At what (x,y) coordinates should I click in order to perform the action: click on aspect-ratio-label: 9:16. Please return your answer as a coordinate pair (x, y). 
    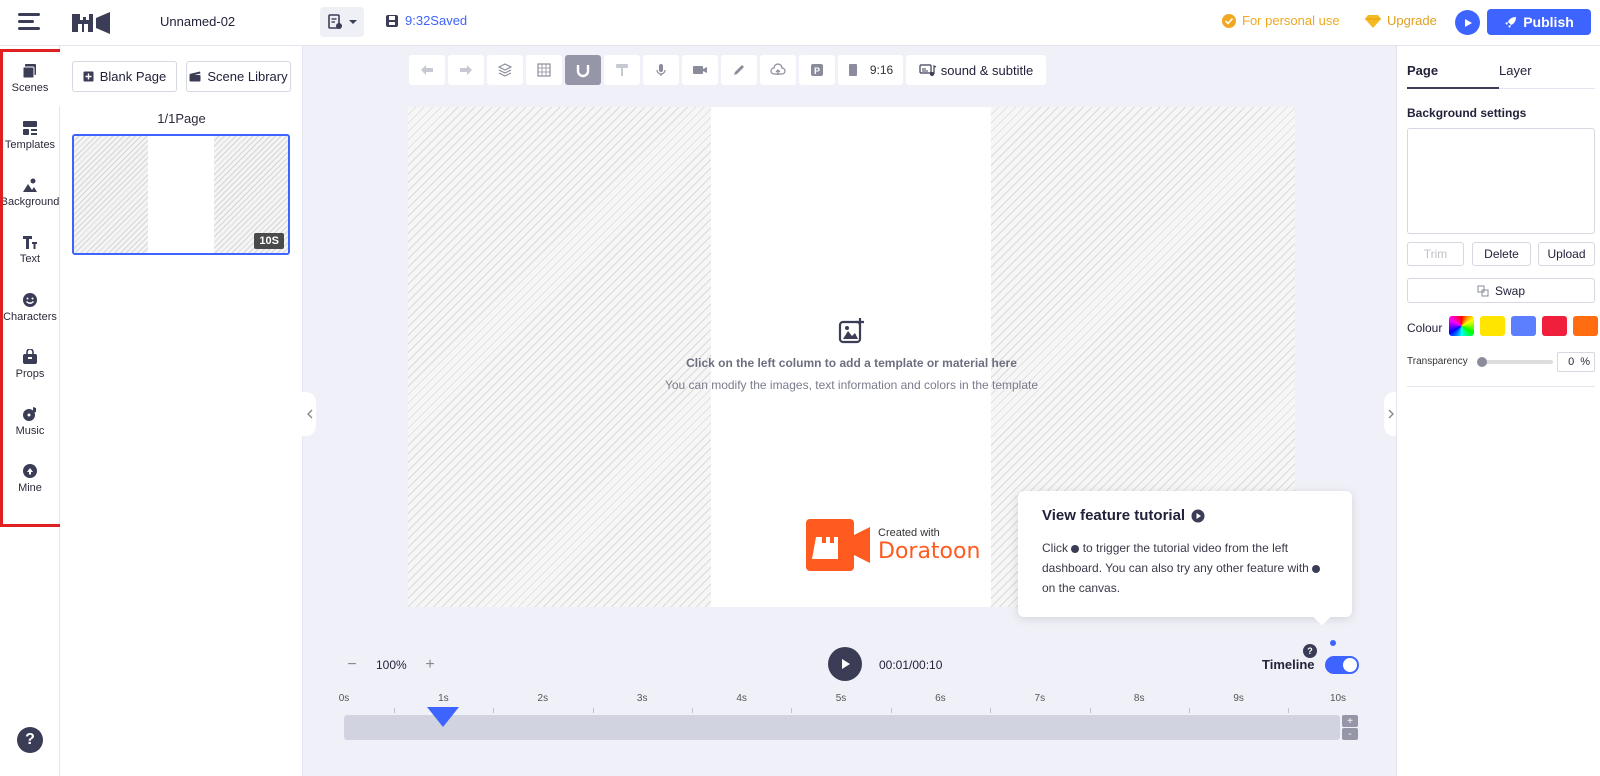
    Looking at the image, I should click on (881, 70).